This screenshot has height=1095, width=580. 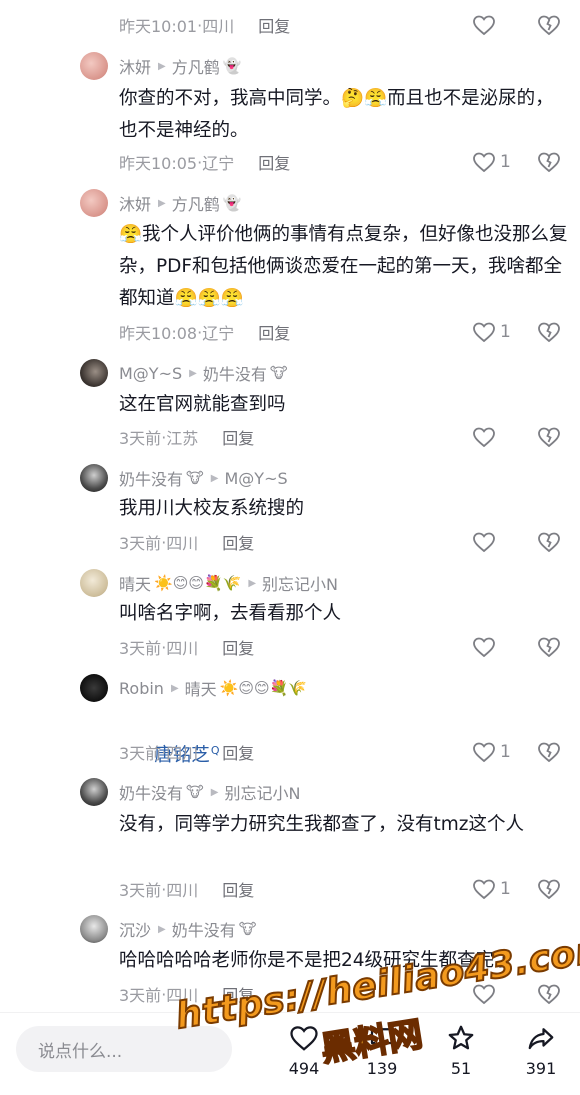 I want to click on sun-flower-icons: ☀️😊😊💐🌾, so click(x=263, y=688).